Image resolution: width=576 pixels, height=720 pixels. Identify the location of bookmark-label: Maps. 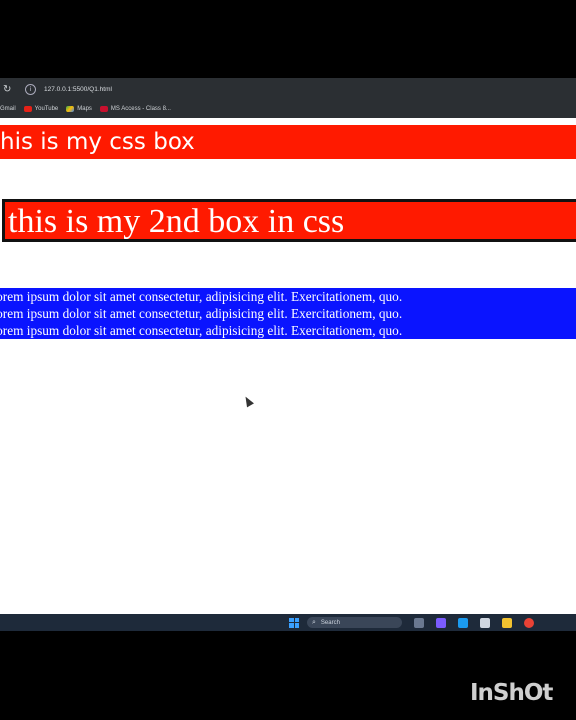
(84, 109).